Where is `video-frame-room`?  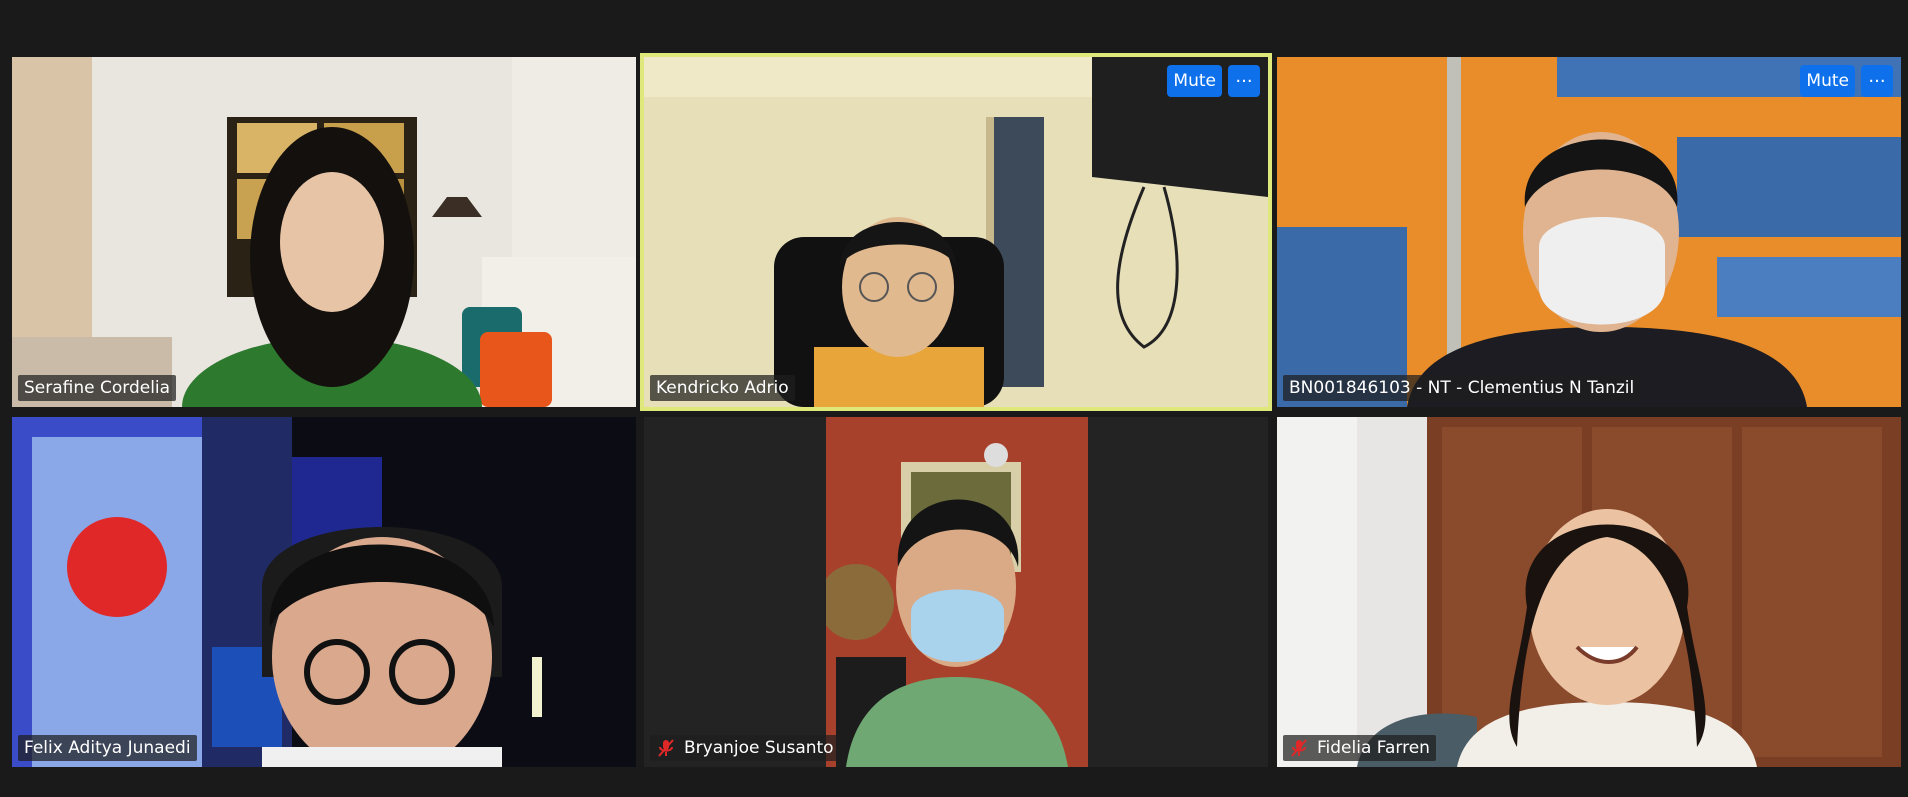 video-frame-room is located at coordinates (956, 232).